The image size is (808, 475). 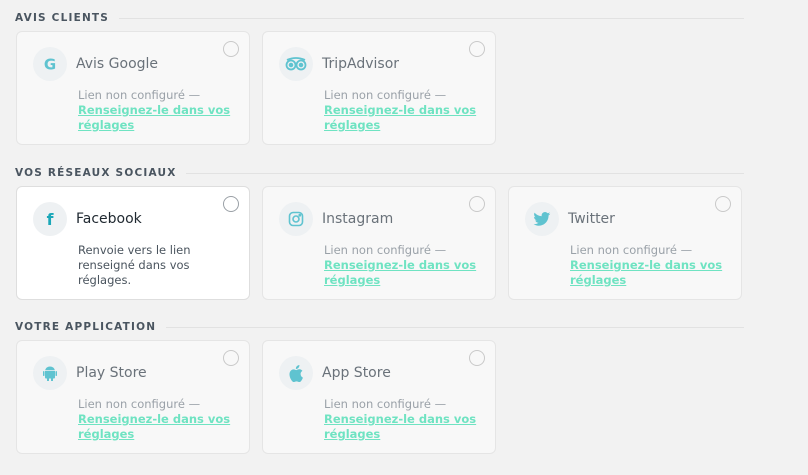 I want to click on svg-text: G, so click(x=50, y=64).